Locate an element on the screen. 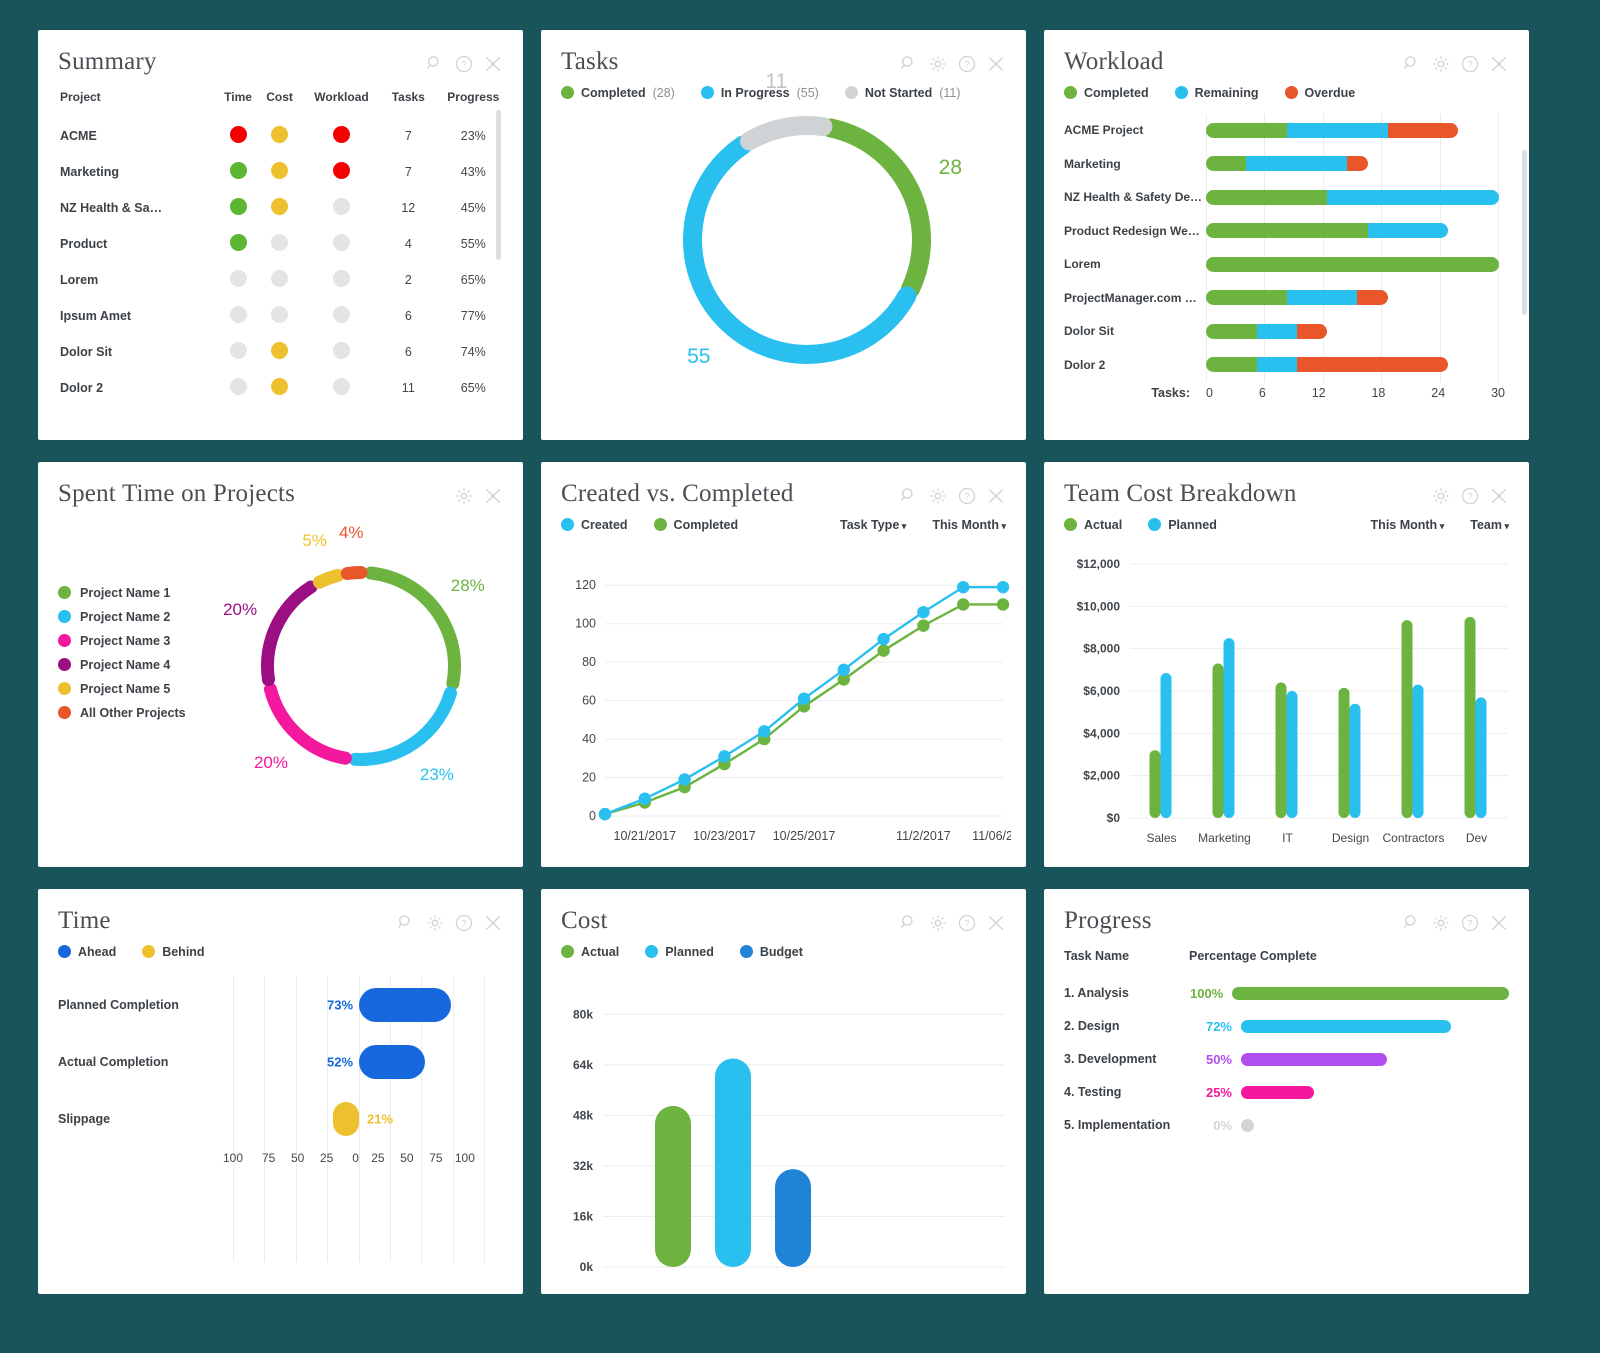 The width and height of the screenshot is (1600, 1353). workload-row: Dolor Sit is located at coordinates (1286, 332).